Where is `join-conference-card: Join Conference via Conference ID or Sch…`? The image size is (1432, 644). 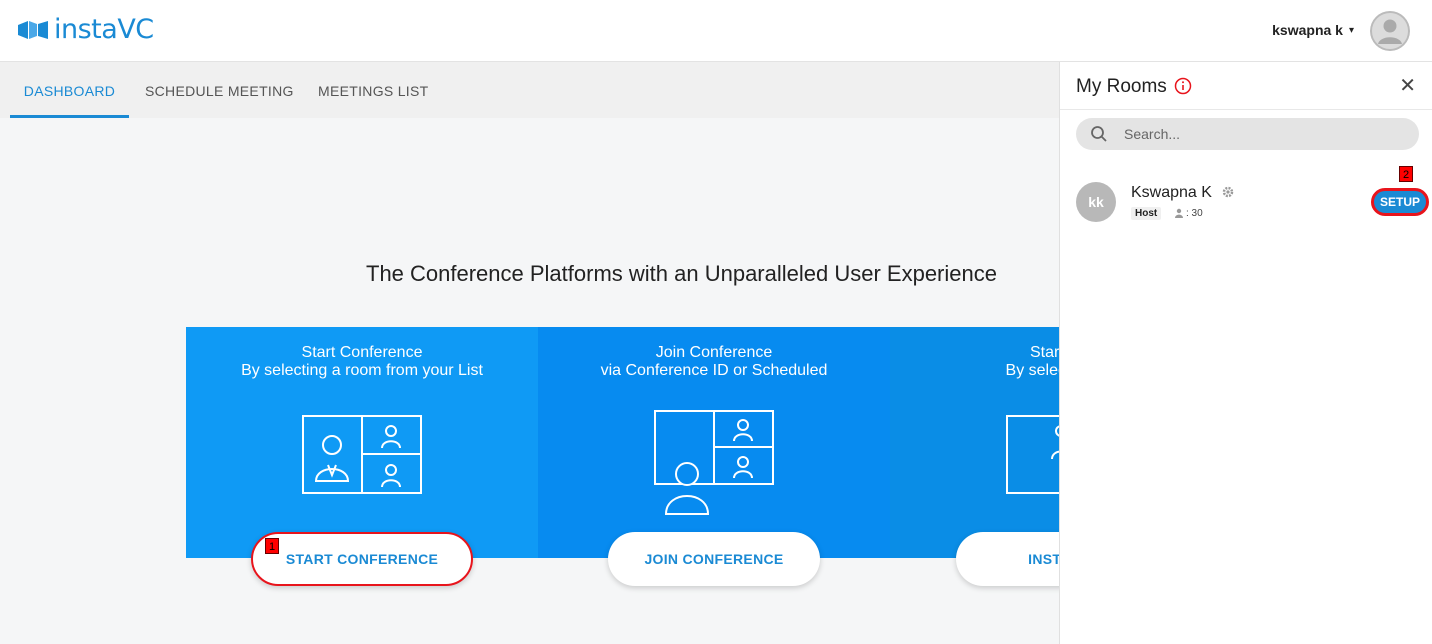
join-conference-card: Join Conference via Conference ID or Sch… is located at coordinates (714, 442).